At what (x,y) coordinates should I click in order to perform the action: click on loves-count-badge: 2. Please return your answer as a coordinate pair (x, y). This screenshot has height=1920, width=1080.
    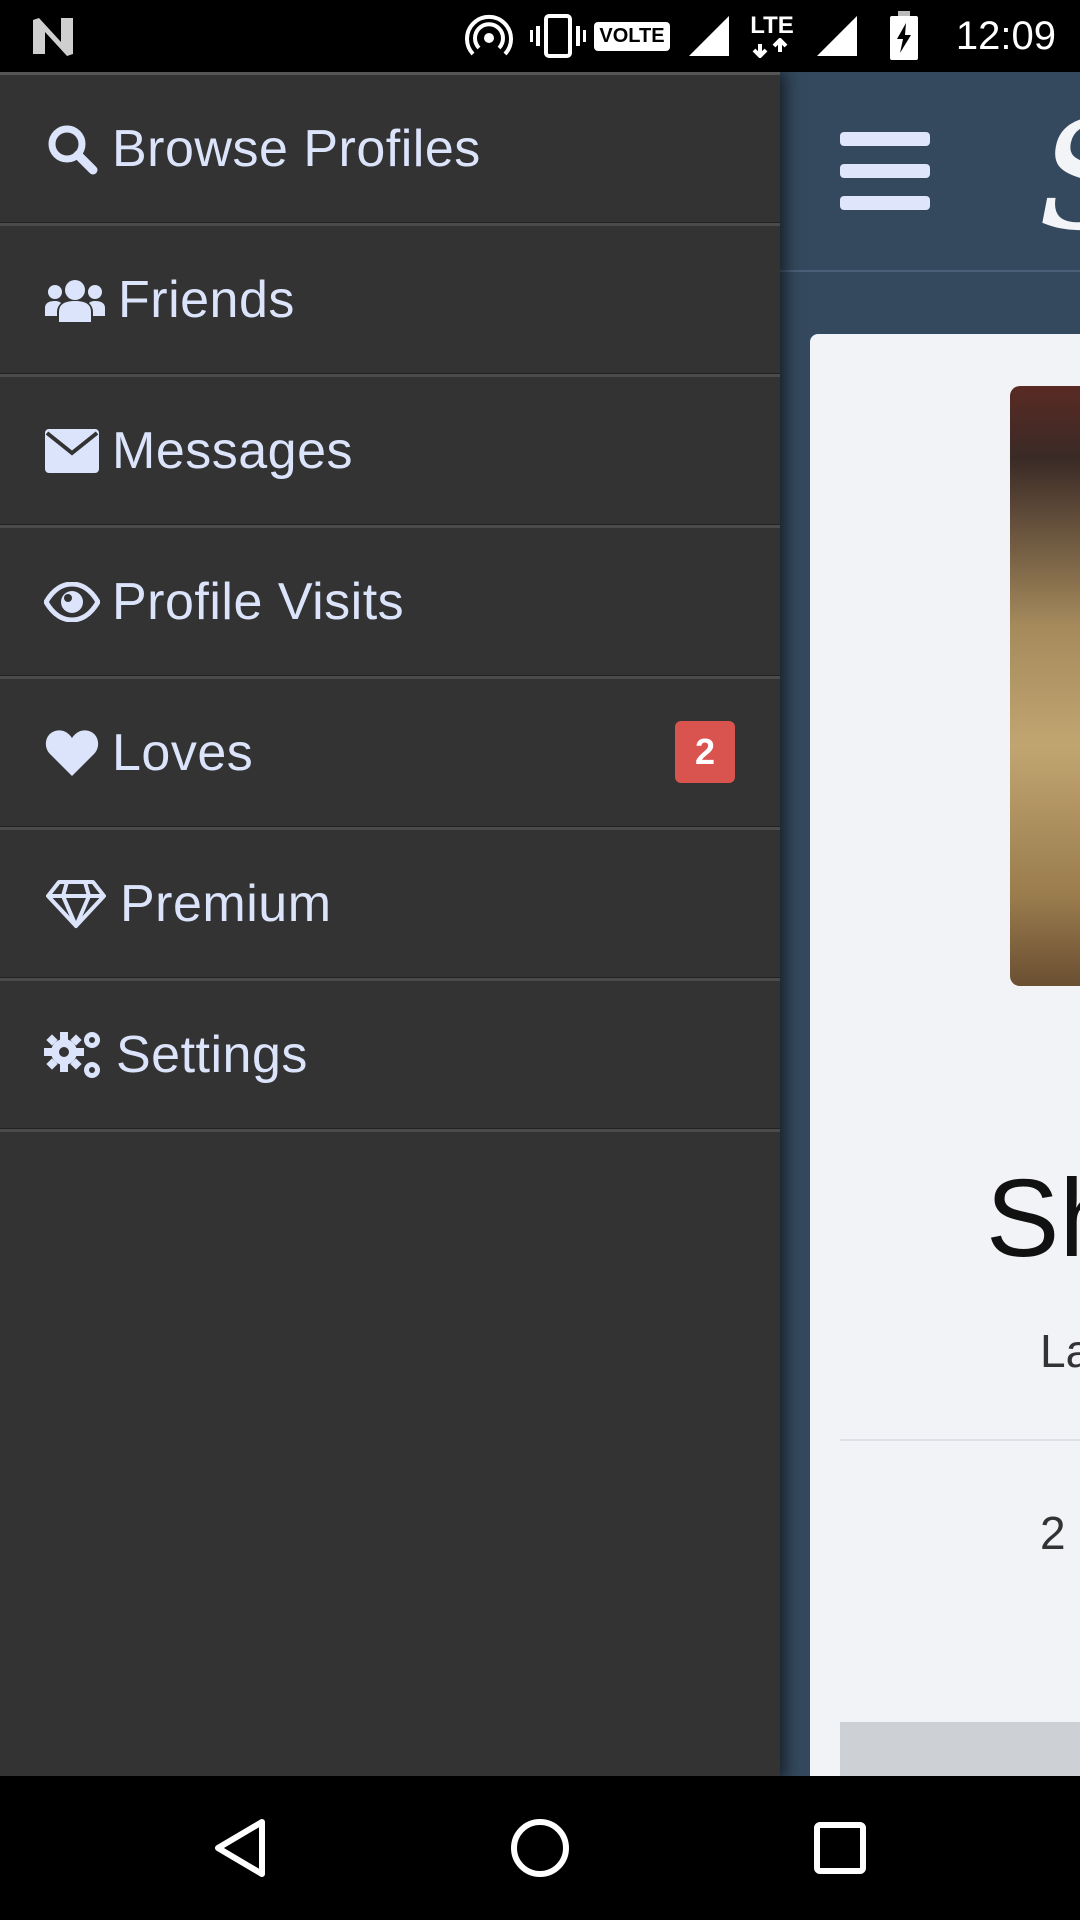
    Looking at the image, I should click on (705, 752).